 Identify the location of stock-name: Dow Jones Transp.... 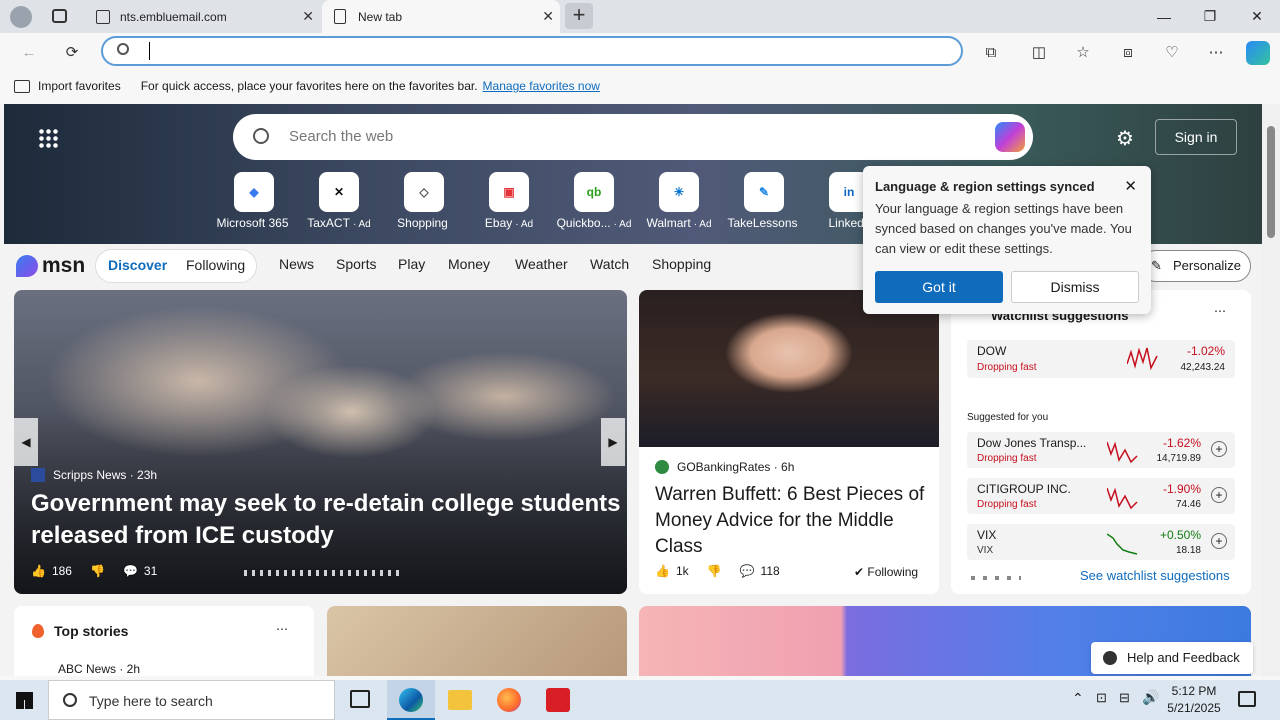
(1032, 443).